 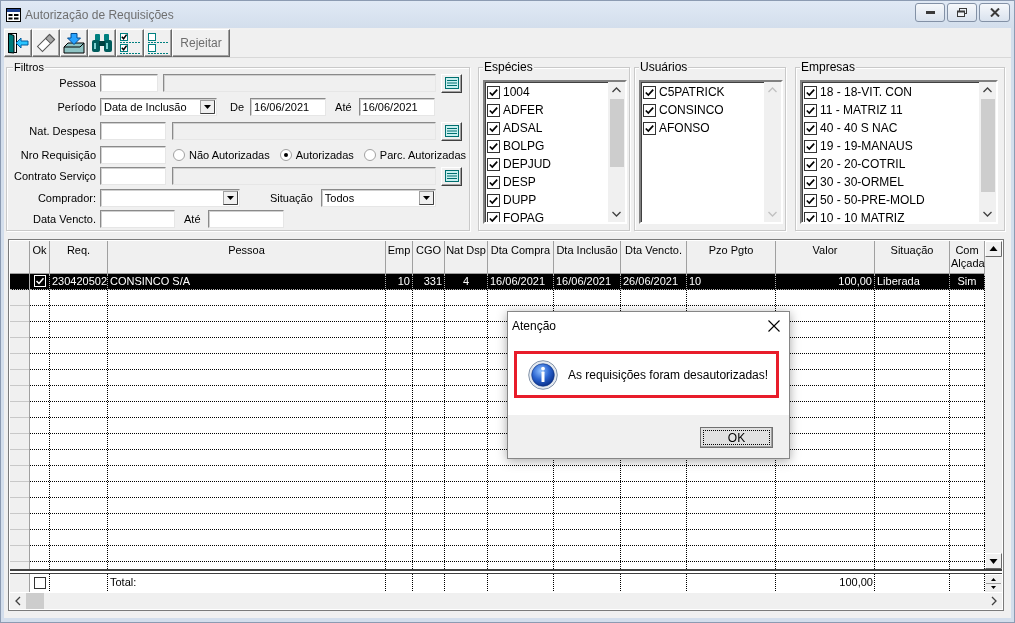 What do you see at coordinates (825, 282) in the screenshot?
I see `table-cell: 100,00` at bounding box center [825, 282].